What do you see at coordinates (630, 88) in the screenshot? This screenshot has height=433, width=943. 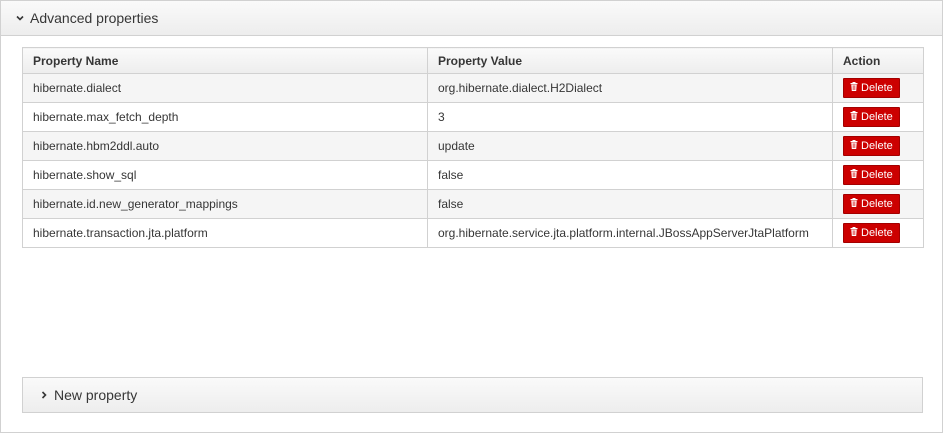 I see `property-value-cell: org.hibernate.dialect.H2Dialect` at bounding box center [630, 88].